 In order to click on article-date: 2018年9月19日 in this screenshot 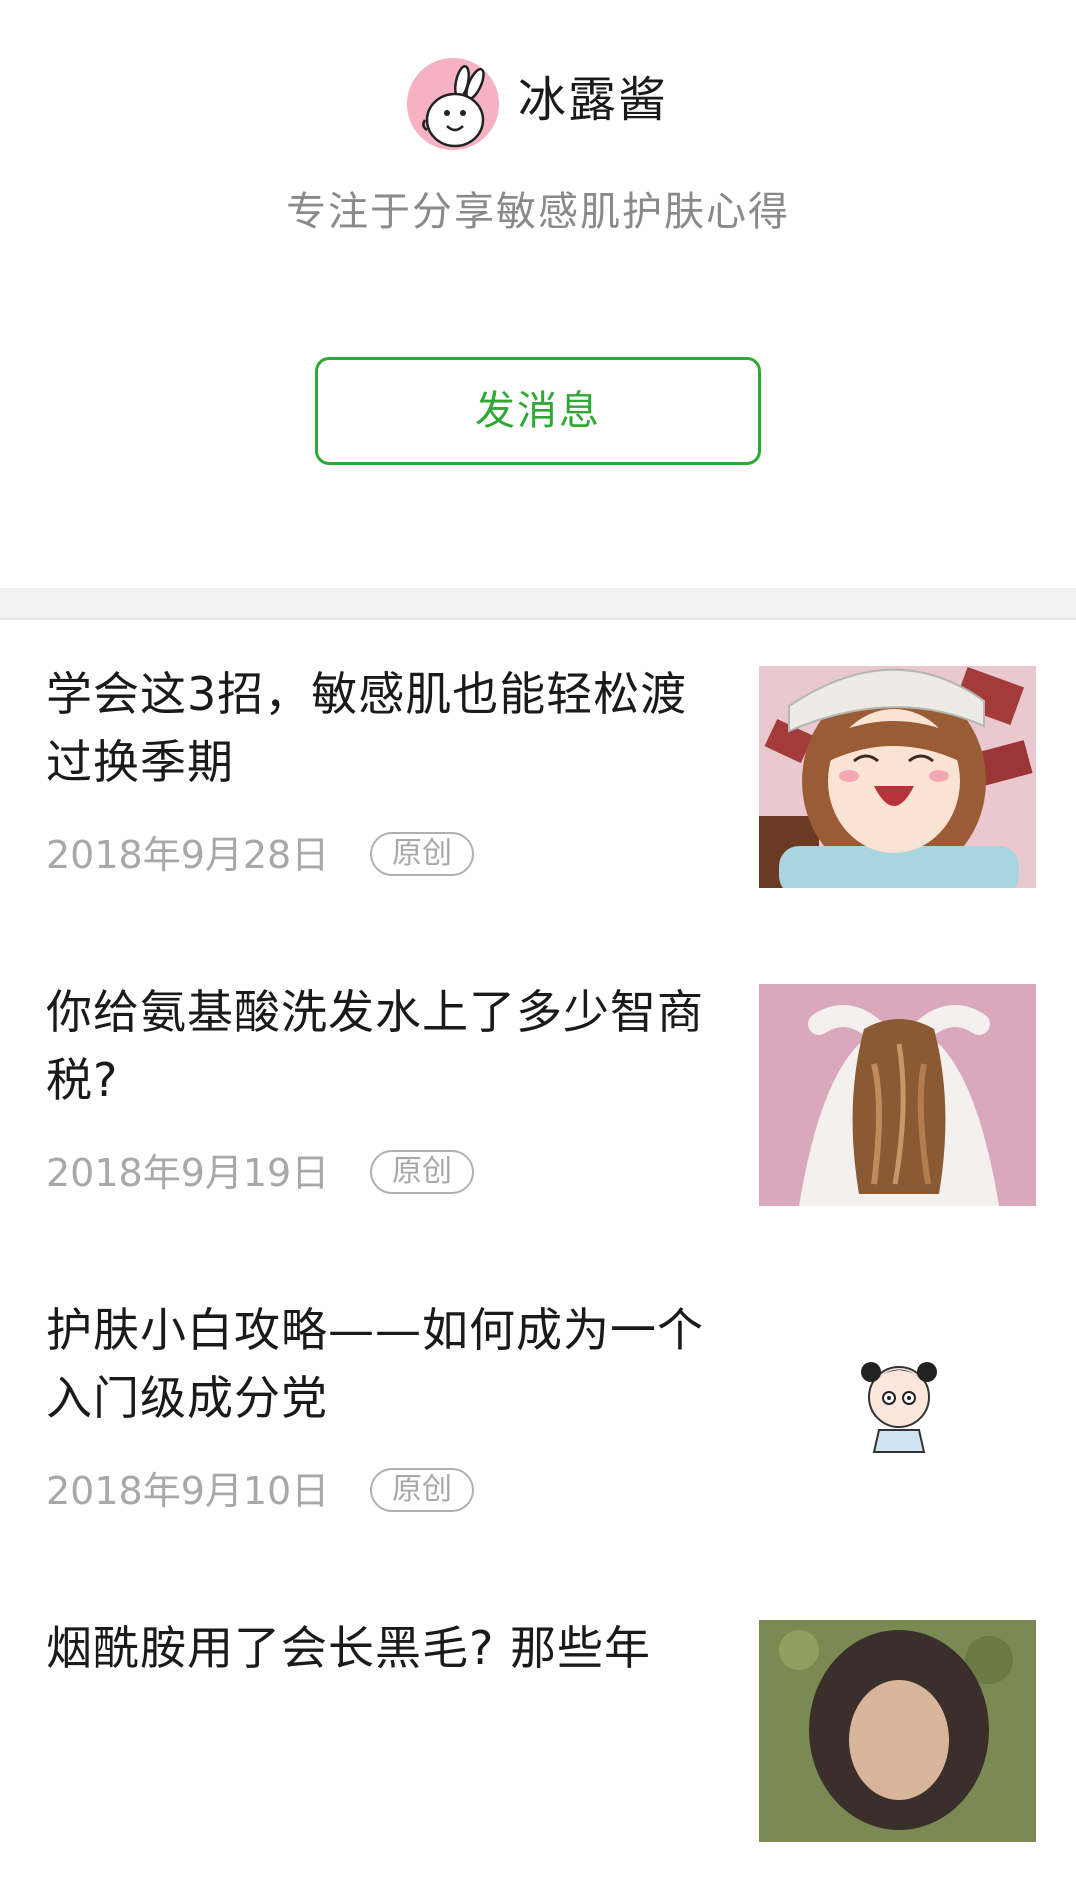, I will do `click(188, 1173)`.